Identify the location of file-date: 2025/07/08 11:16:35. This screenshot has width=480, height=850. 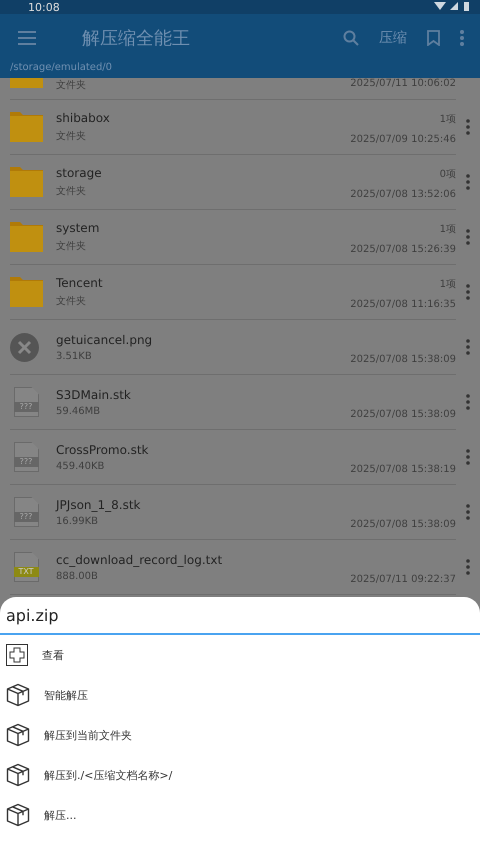
(403, 304).